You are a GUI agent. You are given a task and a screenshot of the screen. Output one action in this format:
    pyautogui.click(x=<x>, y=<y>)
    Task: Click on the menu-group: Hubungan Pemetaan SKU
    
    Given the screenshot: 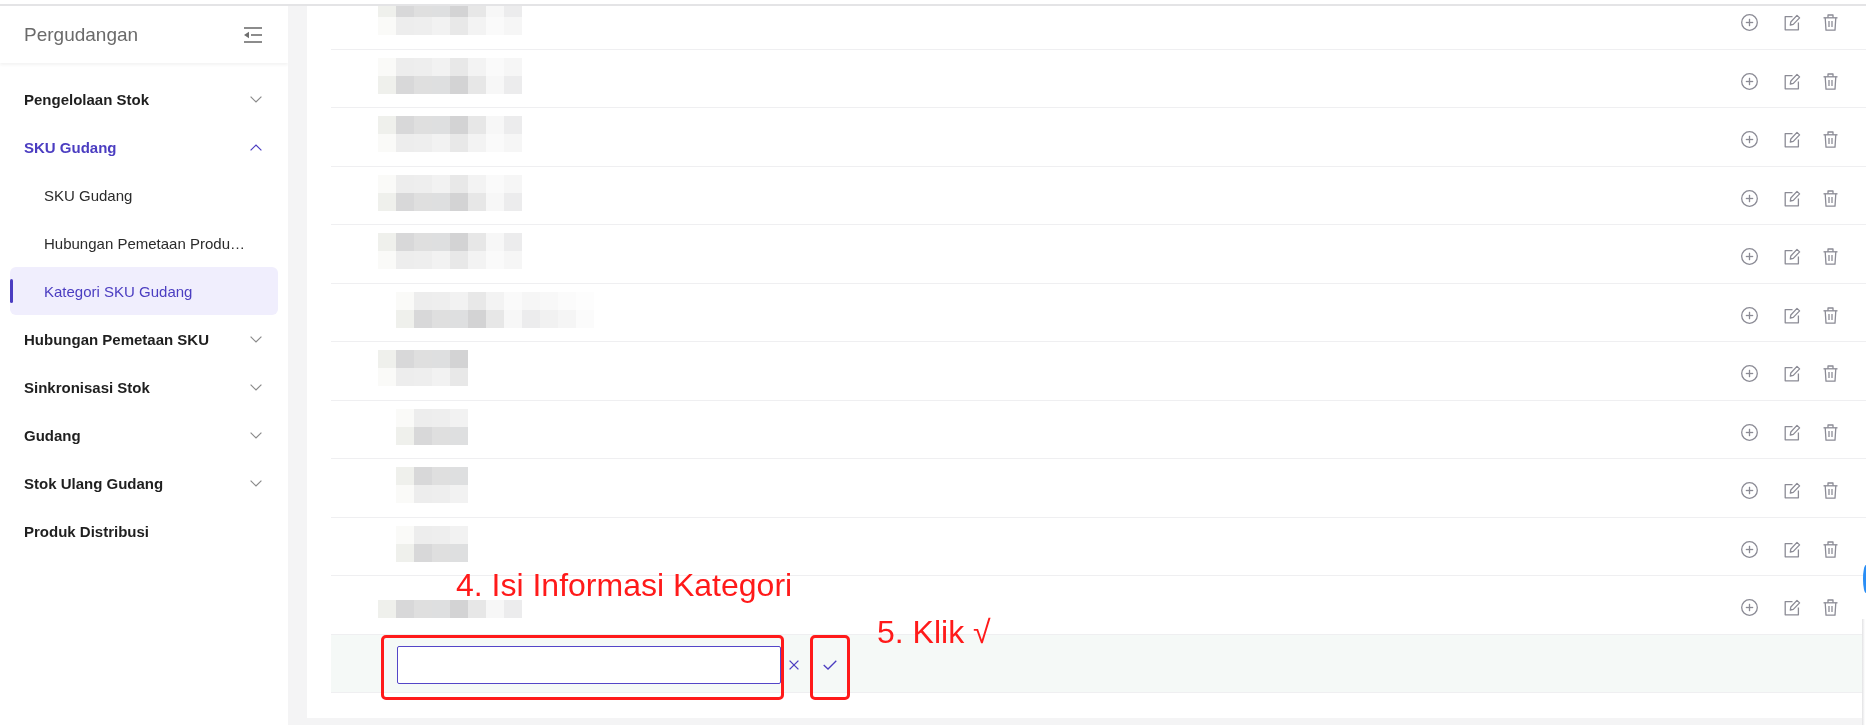 What is the action you would take?
    pyautogui.click(x=144, y=339)
    